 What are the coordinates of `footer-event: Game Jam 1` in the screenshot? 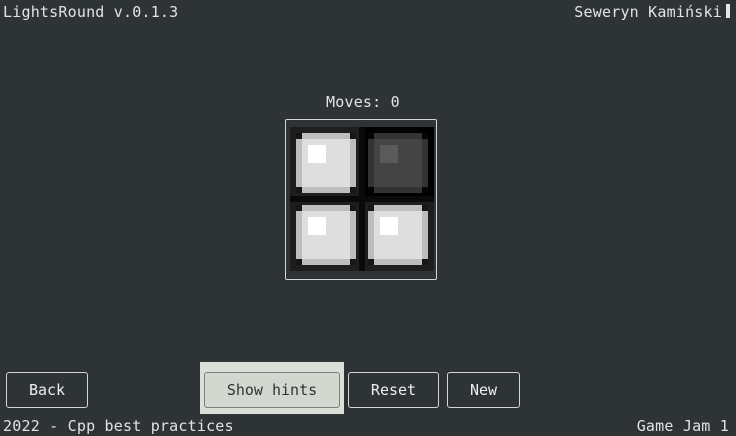 It's located at (682, 426).